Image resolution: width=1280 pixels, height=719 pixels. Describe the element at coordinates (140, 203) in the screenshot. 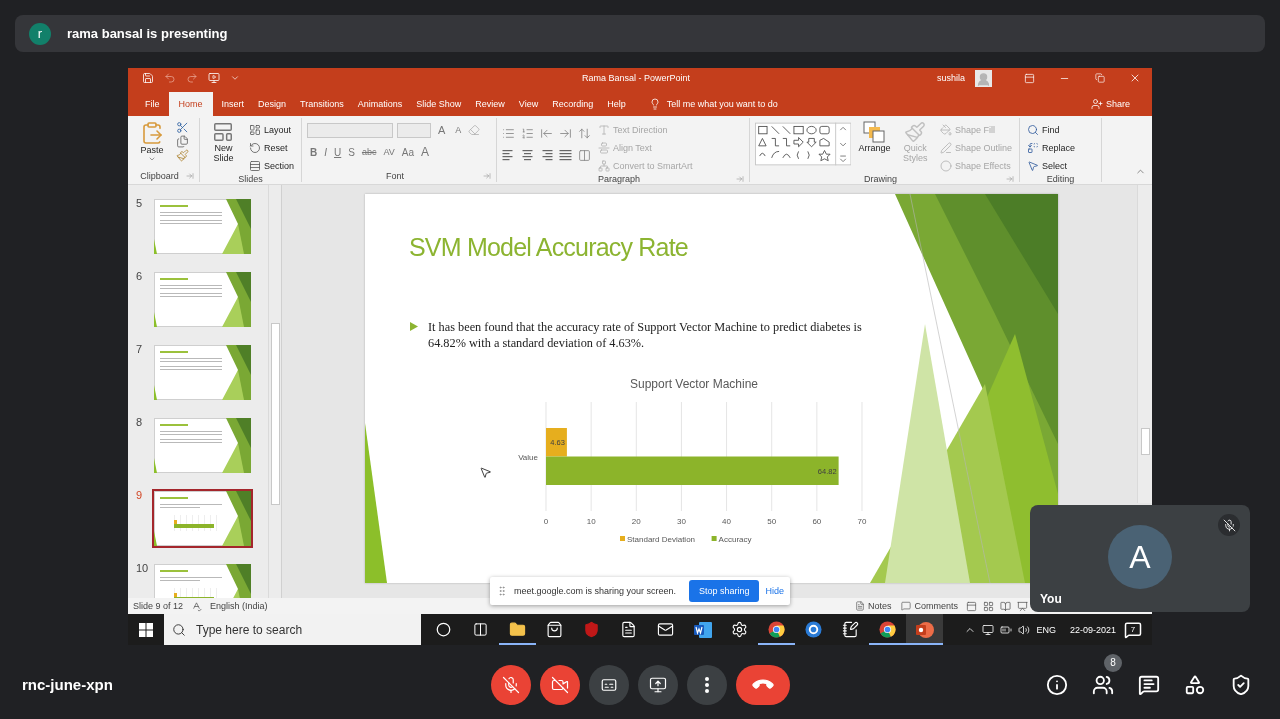

I see `slide-number: 5` at that location.